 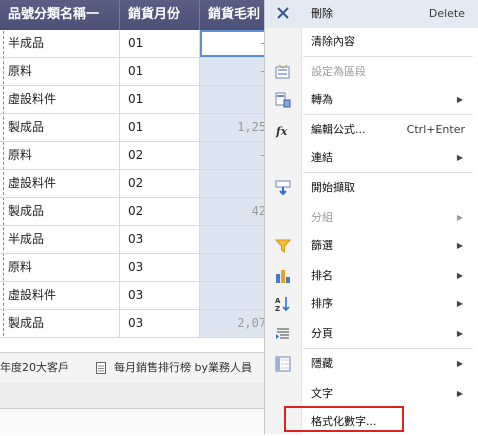 I want to click on table-row: 製成品032,078,89, so click(x=150, y=324).